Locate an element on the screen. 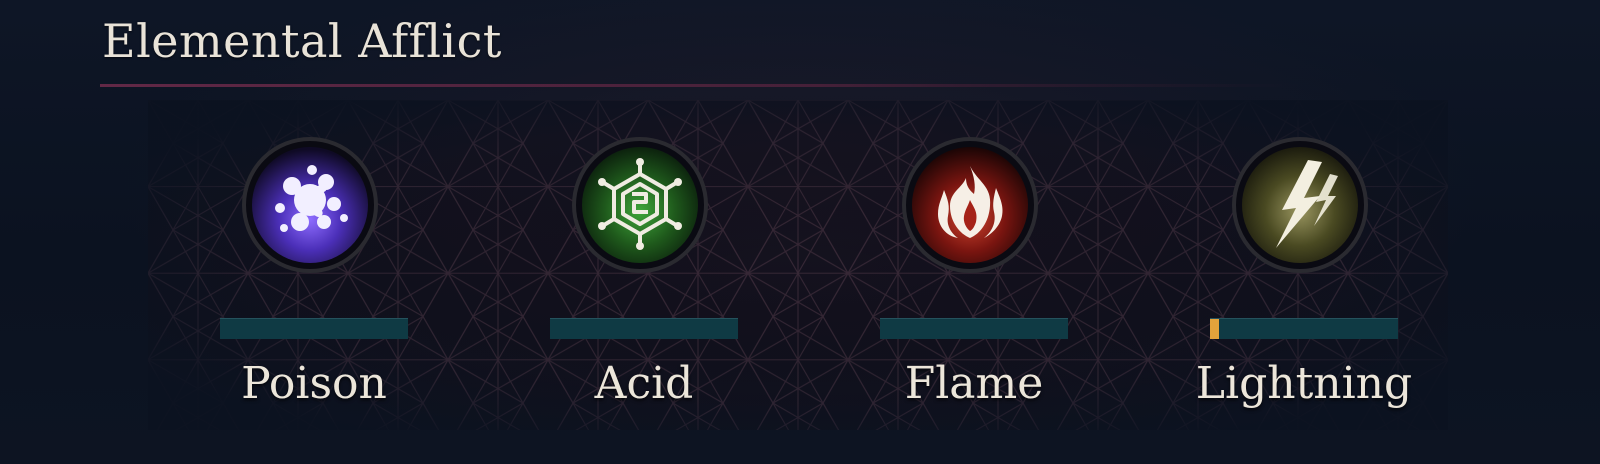 This screenshot has height=464, width=1600. lightning-orb is located at coordinates (1300, 205).